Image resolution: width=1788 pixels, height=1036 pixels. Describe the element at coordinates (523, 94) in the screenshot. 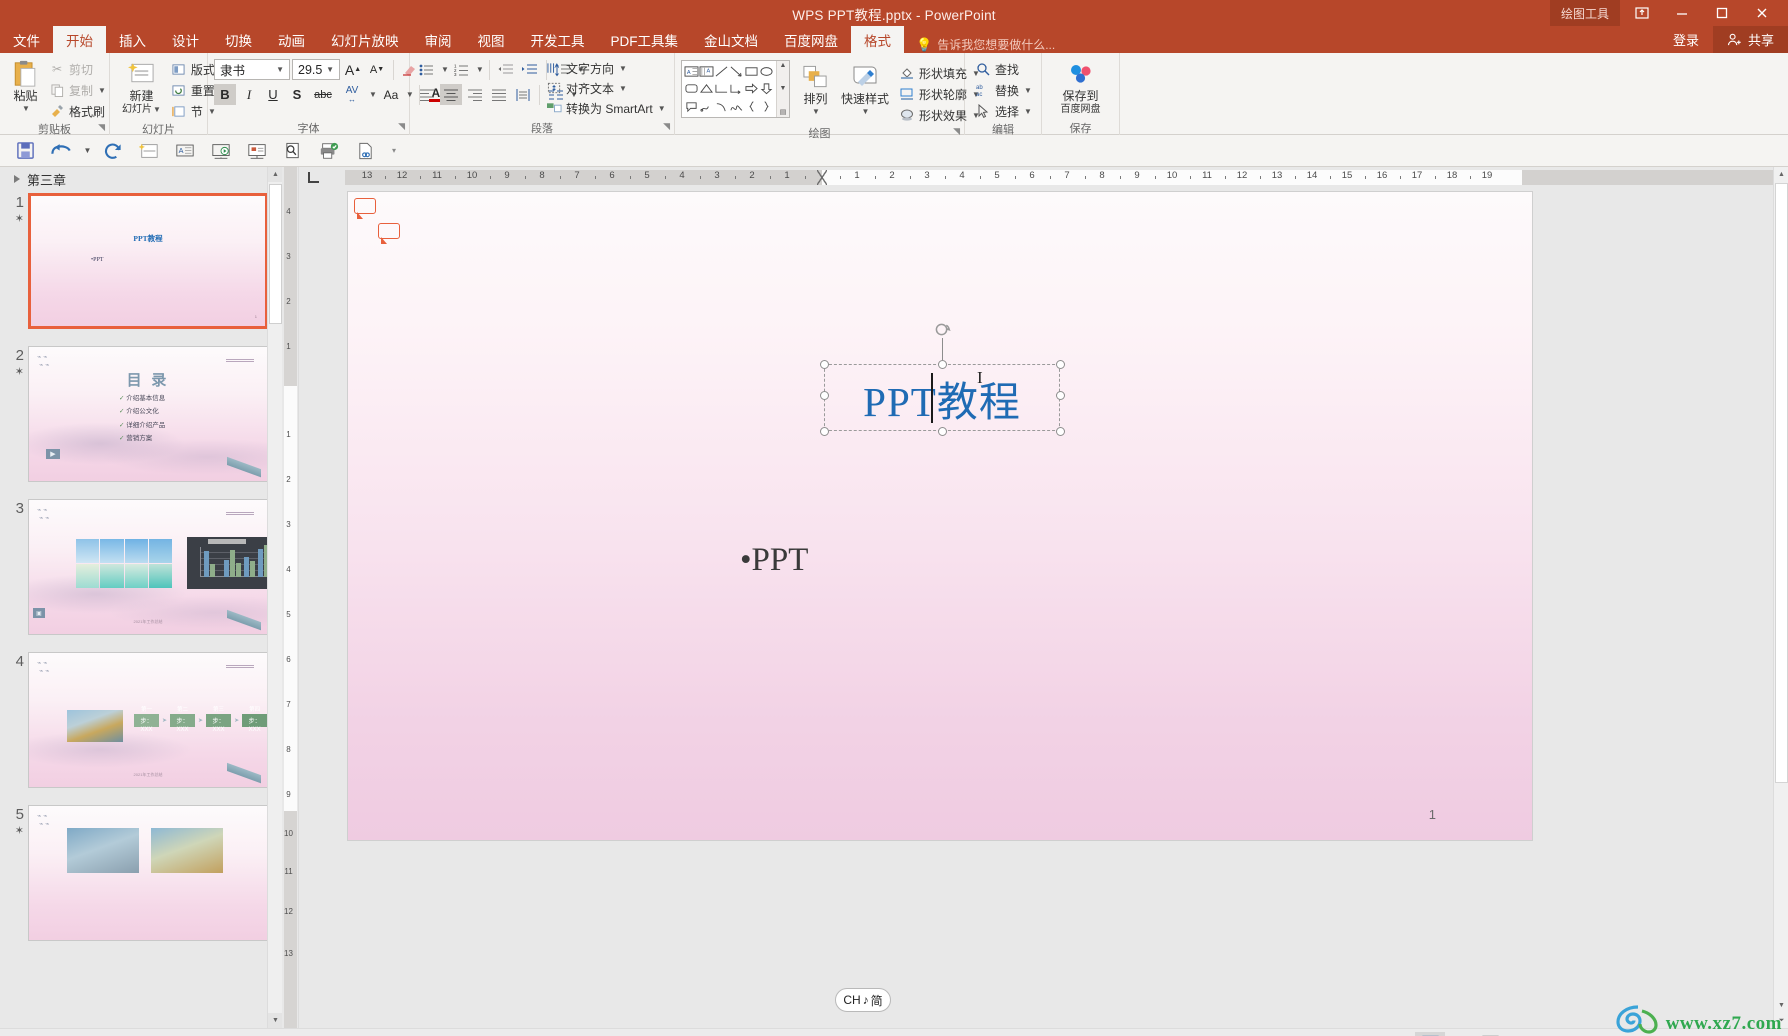

I see `distribute-icon` at that location.